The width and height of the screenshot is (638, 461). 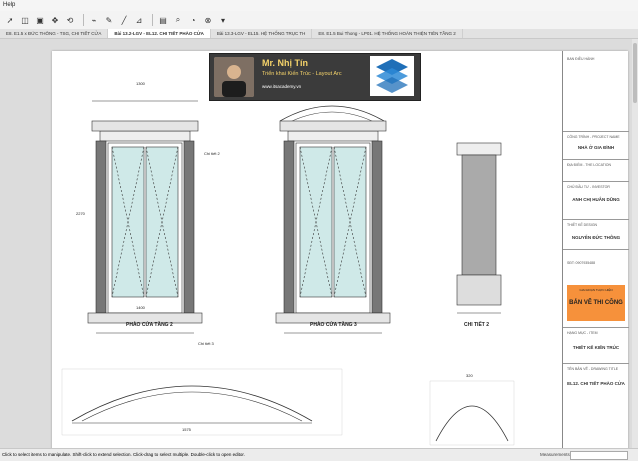 I want to click on rotate-icon: ⟲, so click(x=70, y=20).